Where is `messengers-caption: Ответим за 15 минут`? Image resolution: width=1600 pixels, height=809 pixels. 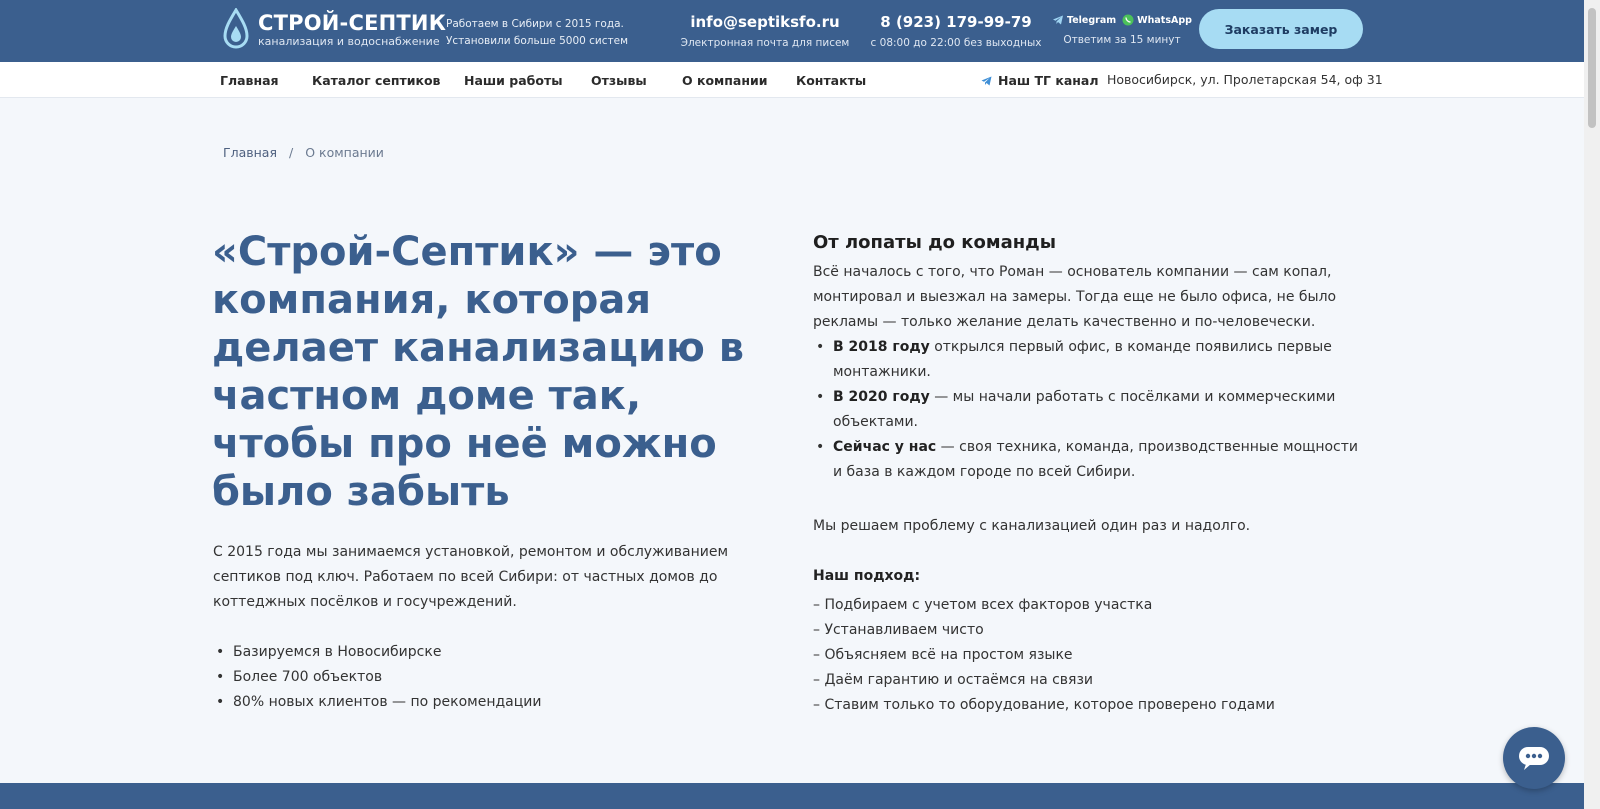
messengers-caption: Ответим за 15 минут is located at coordinates (1122, 40).